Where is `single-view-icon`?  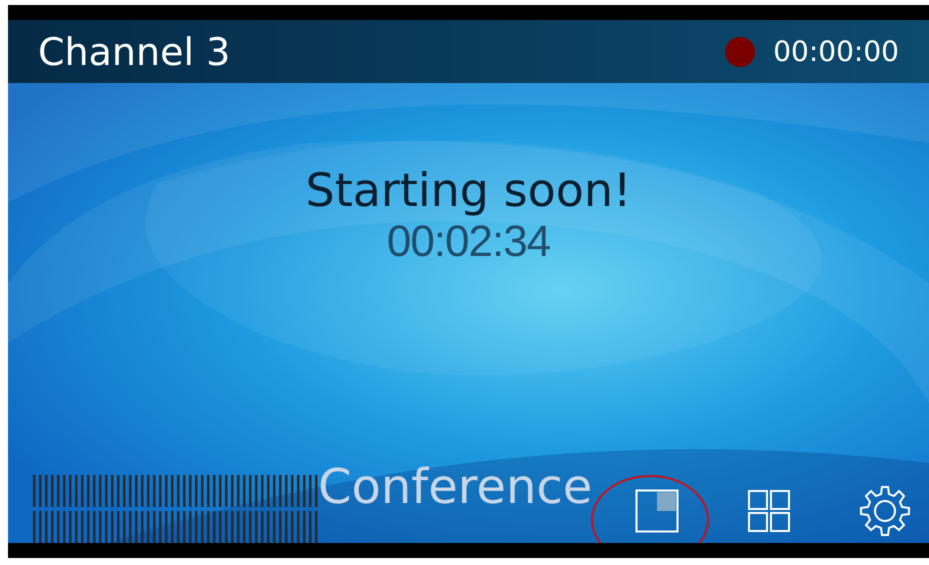 single-view-icon is located at coordinates (657, 511).